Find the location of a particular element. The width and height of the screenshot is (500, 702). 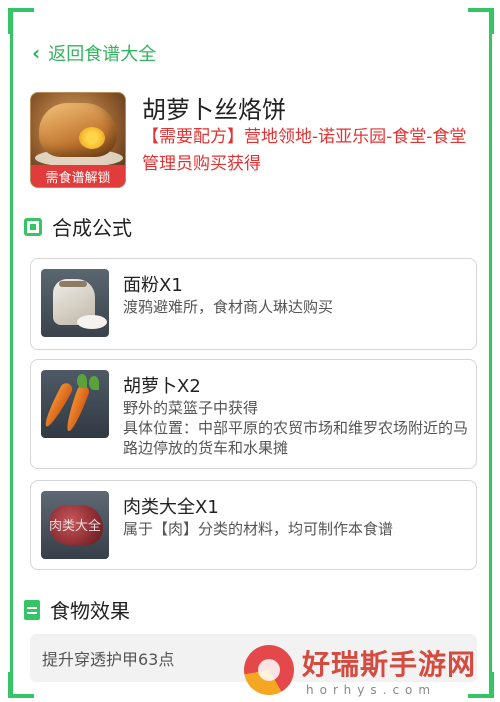

effect-heading: 食物效果 is located at coordinates (77, 609).